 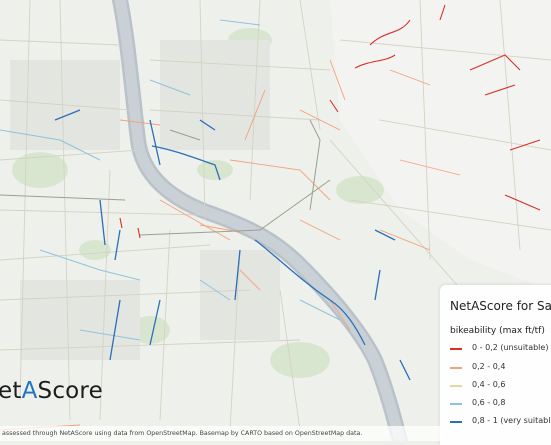 What do you see at coordinates (11, 391) in the screenshot?
I see `logo-prefix: et` at bounding box center [11, 391].